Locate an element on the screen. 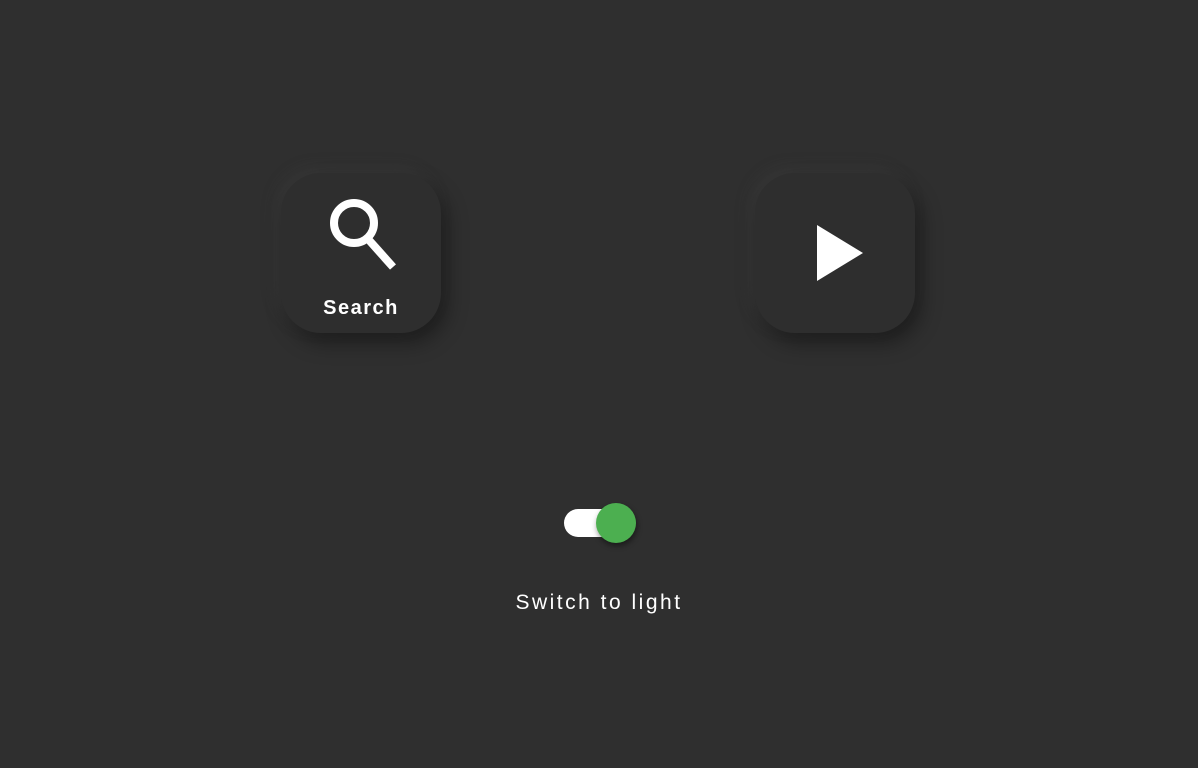 The height and width of the screenshot is (768, 1198). toggle-knob is located at coordinates (616, 523).